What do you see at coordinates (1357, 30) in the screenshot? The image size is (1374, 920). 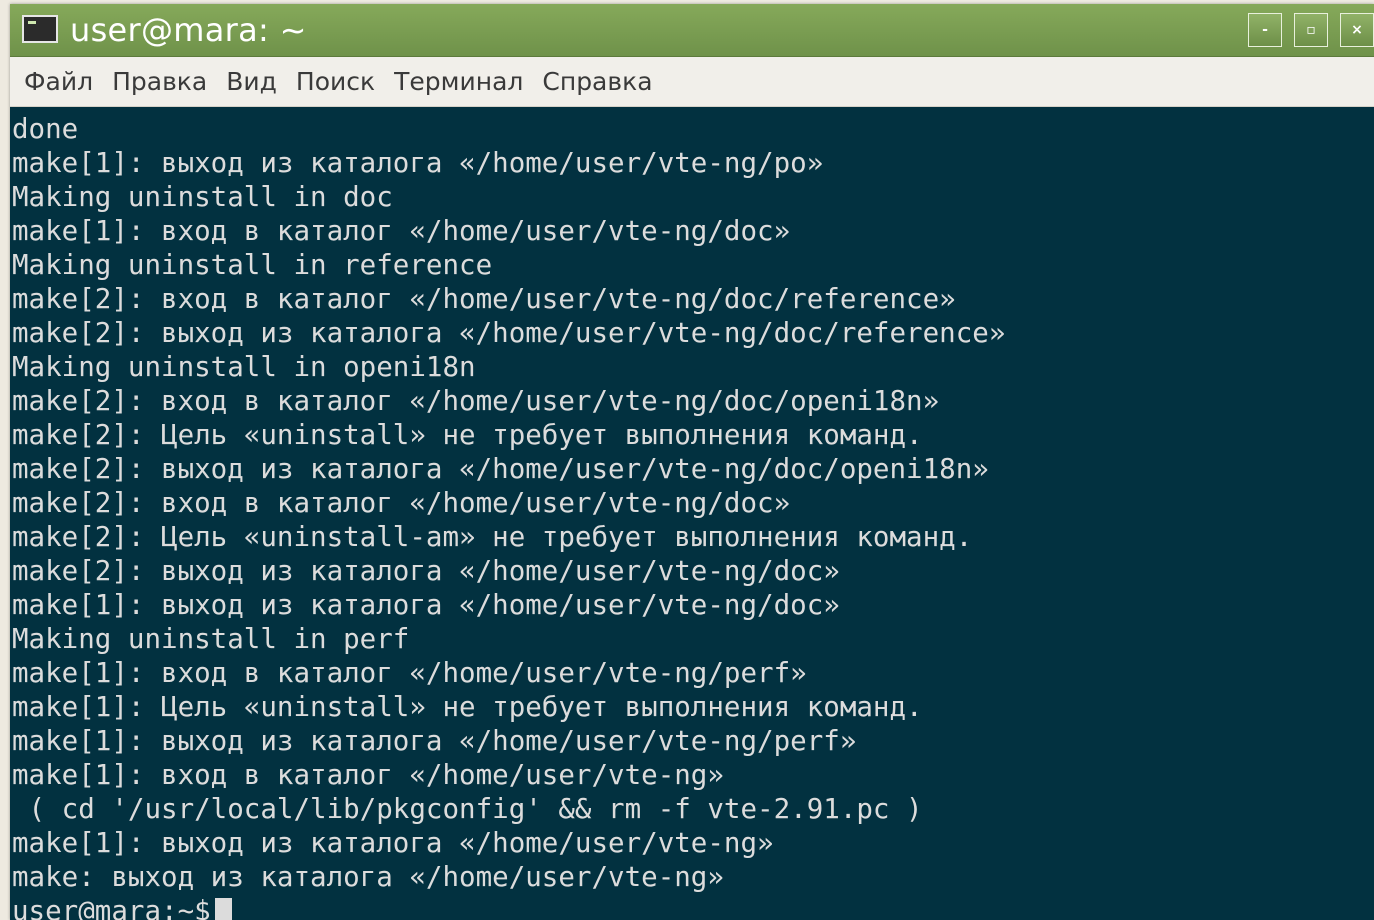 I see `close-button: ×` at bounding box center [1357, 30].